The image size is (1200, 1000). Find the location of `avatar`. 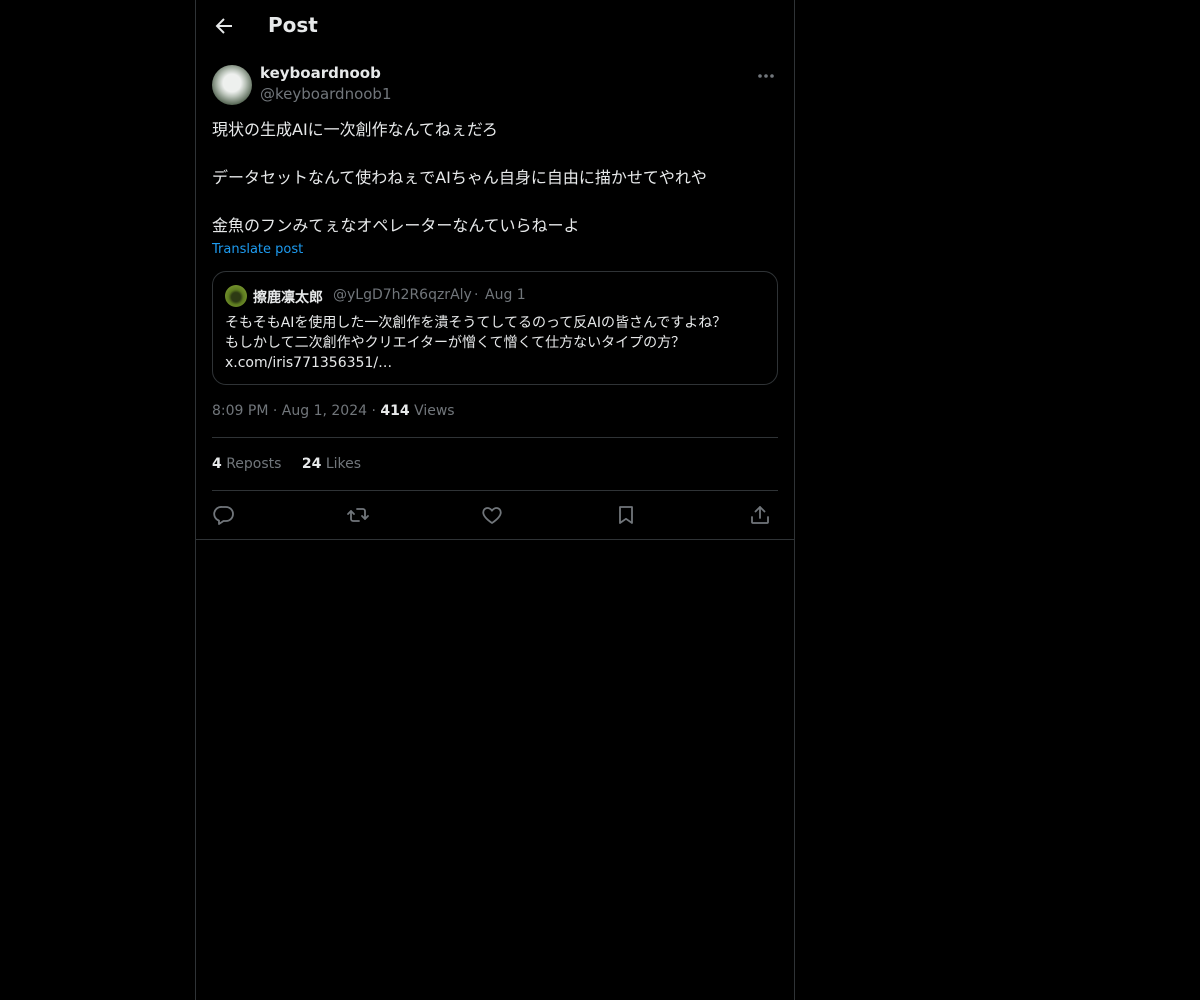

avatar is located at coordinates (232, 85).